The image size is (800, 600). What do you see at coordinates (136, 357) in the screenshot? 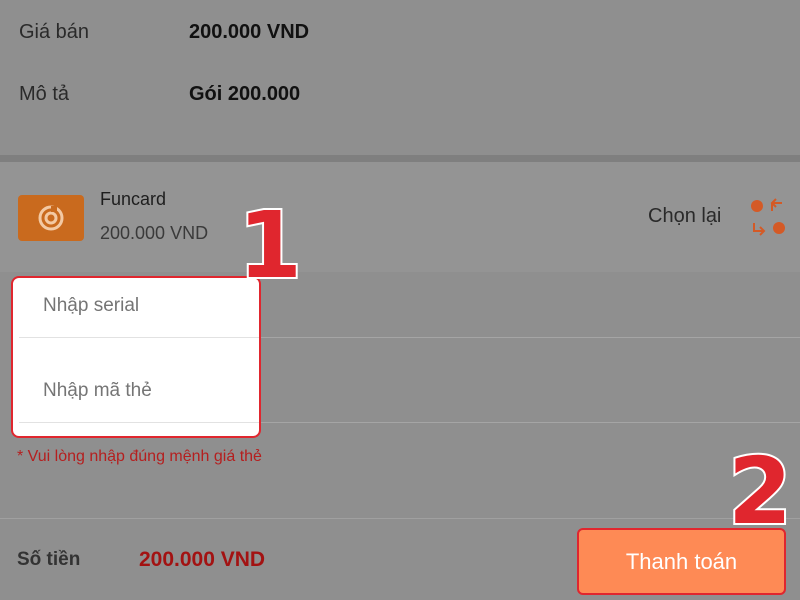
I see `card-inputs-highlight` at bounding box center [136, 357].